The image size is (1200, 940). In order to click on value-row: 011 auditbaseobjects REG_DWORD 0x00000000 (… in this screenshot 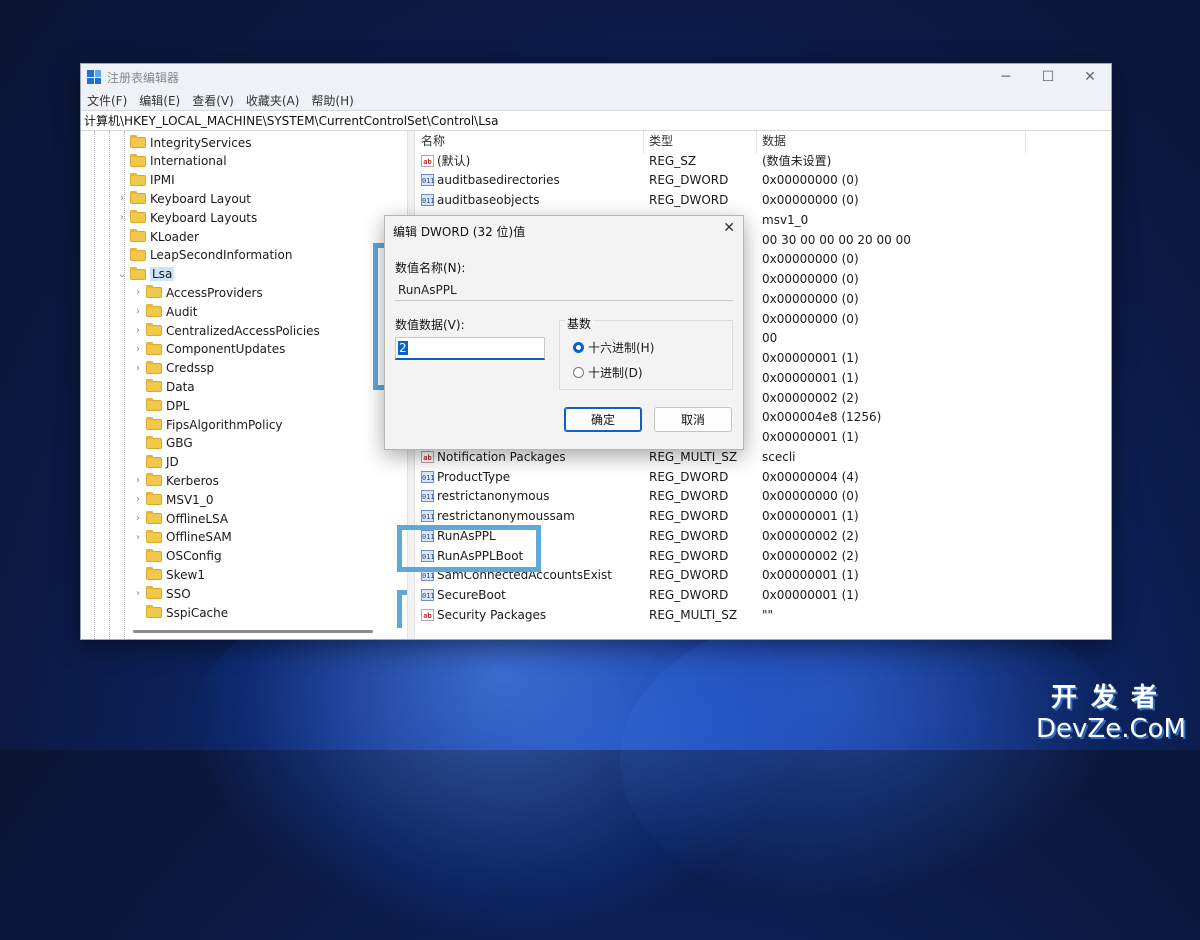, I will do `click(763, 200)`.